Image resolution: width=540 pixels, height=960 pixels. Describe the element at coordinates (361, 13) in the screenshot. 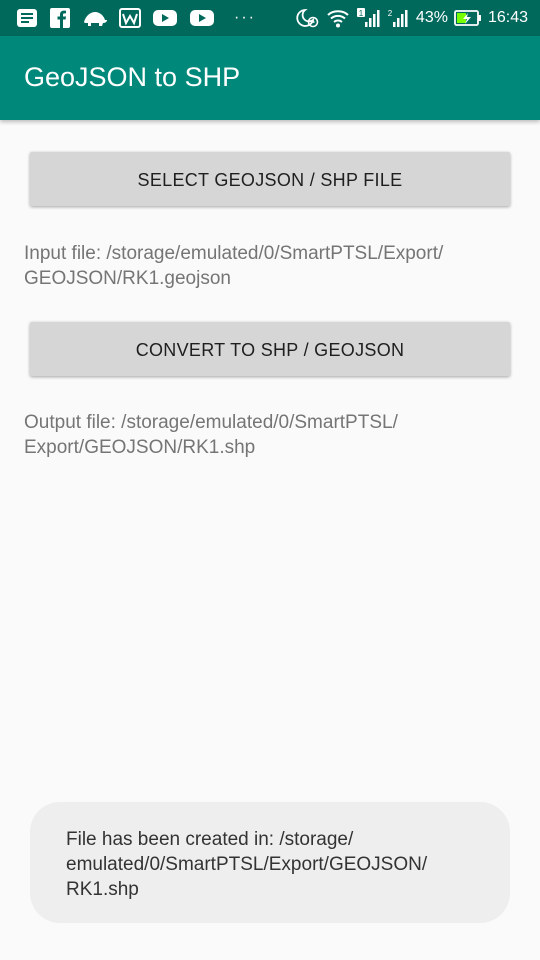

I see `svg-text: 1` at that location.